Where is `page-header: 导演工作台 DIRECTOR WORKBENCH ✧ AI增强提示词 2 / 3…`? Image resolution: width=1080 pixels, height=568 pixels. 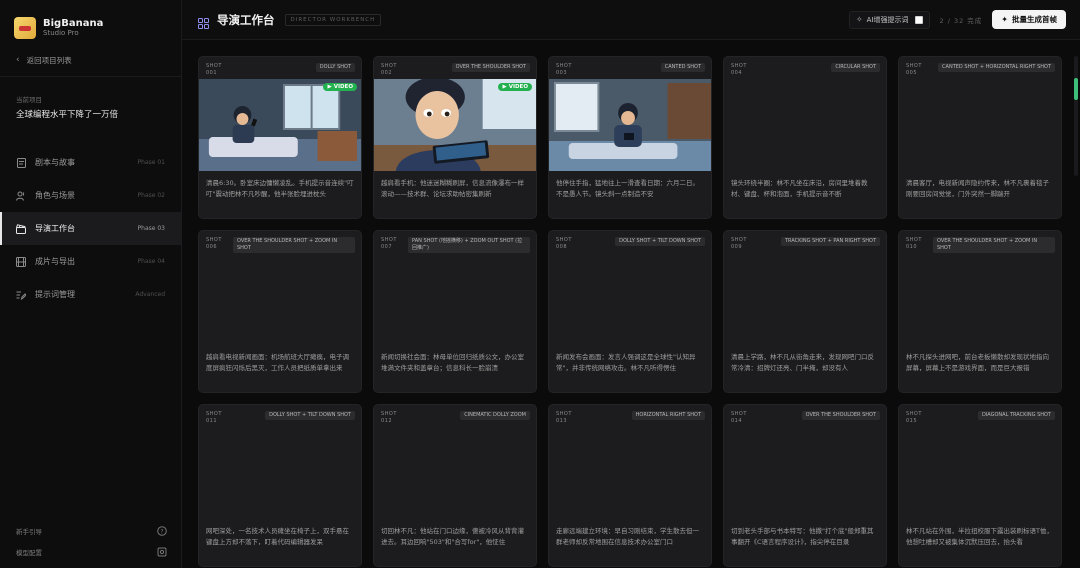 page-header: 导演工作台 DIRECTOR WORKBENCH ✧ AI增强提示词 2 / 3… is located at coordinates (631, 20).